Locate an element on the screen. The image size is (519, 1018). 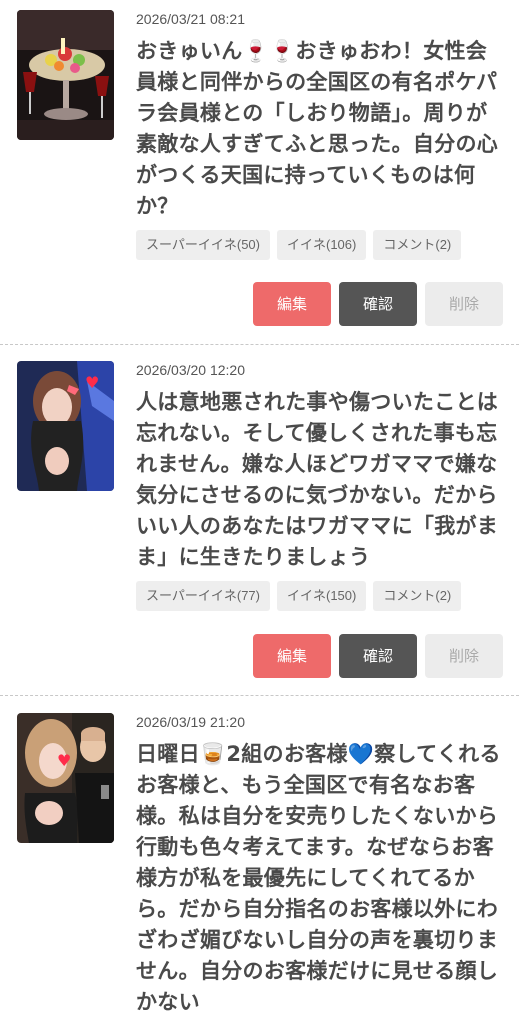
post-thumbnail is located at coordinates (65, 75).